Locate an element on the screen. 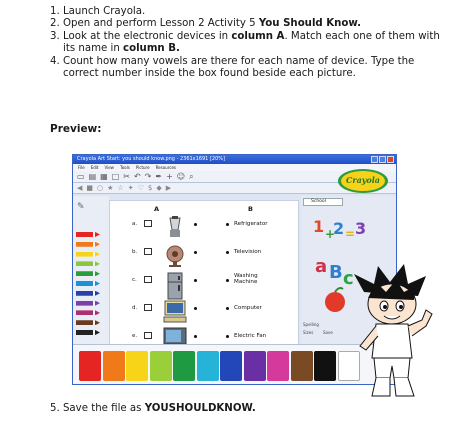  column-b-header: B is located at coordinates (250, 209).